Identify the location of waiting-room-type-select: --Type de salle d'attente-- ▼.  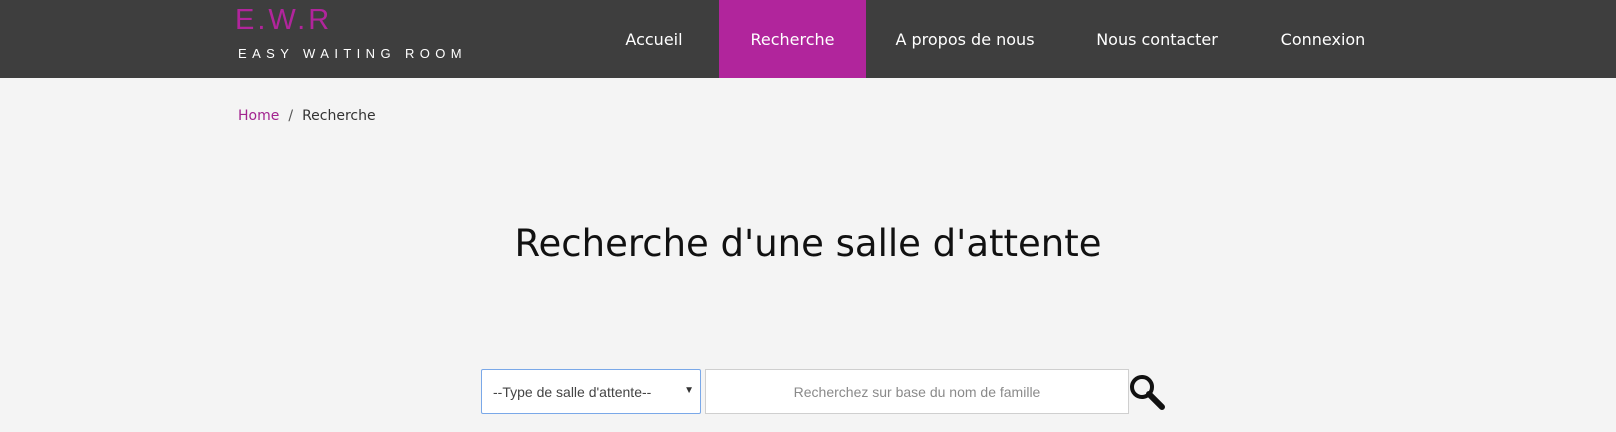
(591, 391).